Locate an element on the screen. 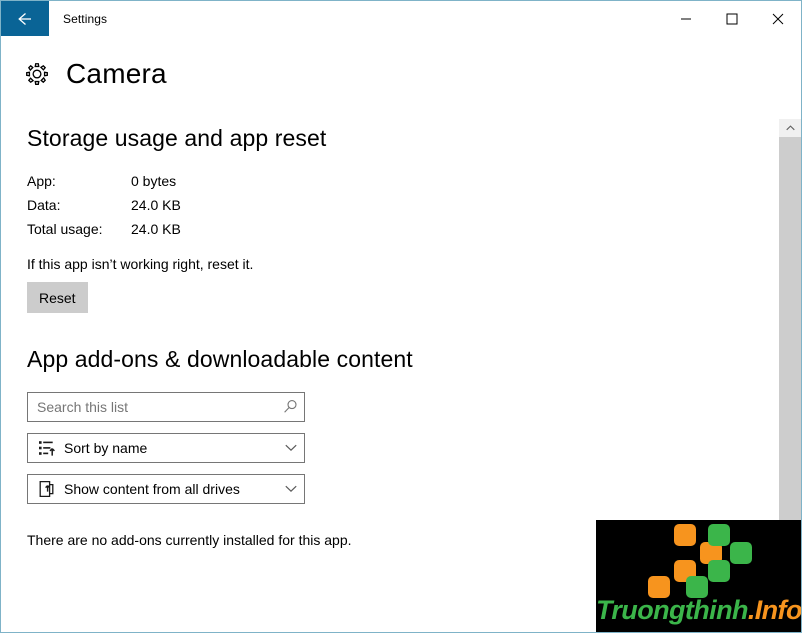 This screenshot has width=802, height=633. watermark-text-primary: Truongthinh is located at coordinates (672, 610).